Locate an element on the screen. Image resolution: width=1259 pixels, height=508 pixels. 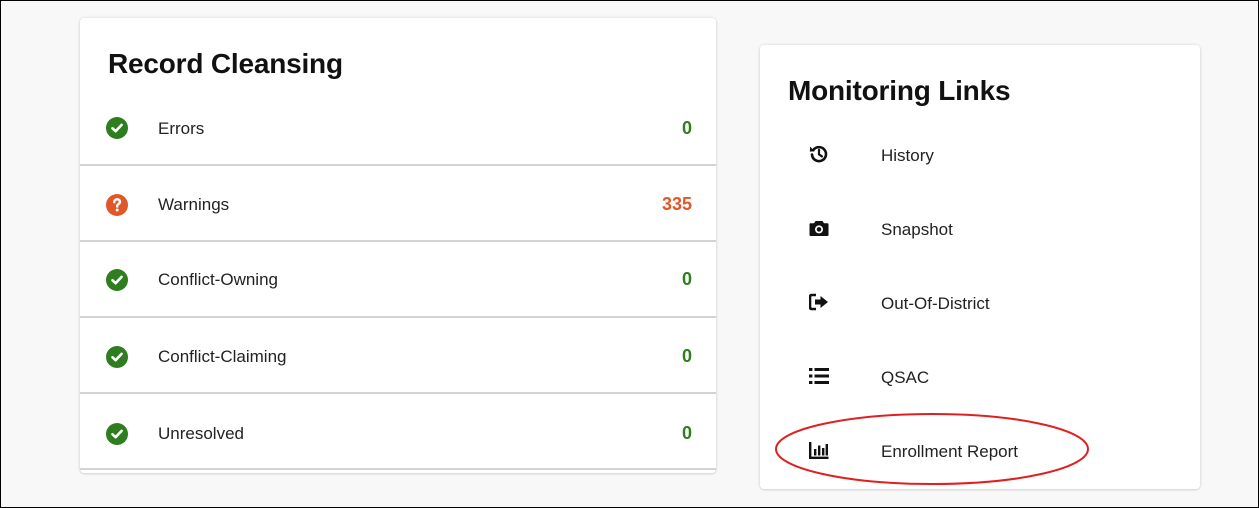
link-history: History is located at coordinates (980, 157).